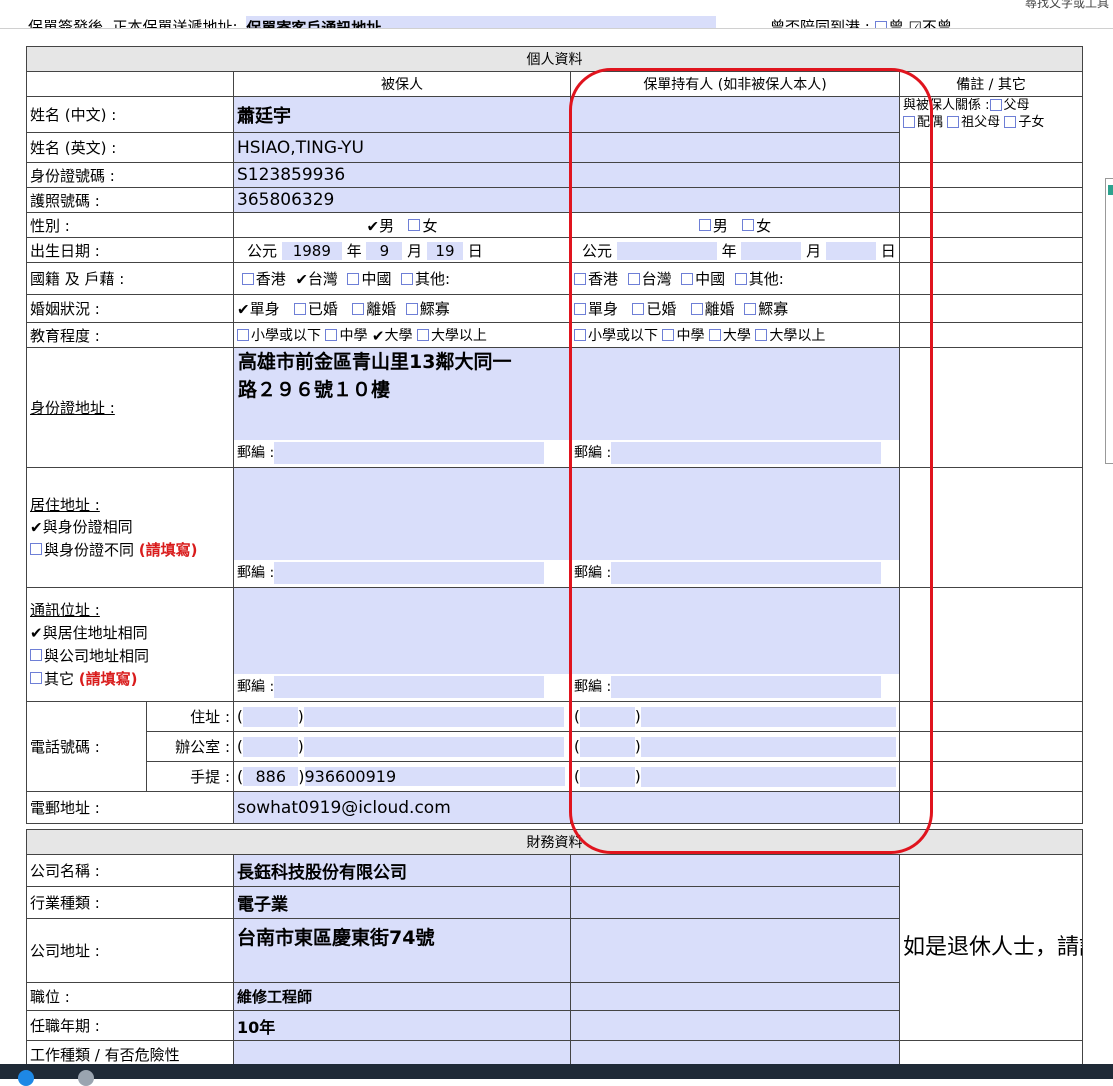  Describe the element at coordinates (373, 226) in the screenshot. I see `insured-male-checkmark: ✔` at that location.